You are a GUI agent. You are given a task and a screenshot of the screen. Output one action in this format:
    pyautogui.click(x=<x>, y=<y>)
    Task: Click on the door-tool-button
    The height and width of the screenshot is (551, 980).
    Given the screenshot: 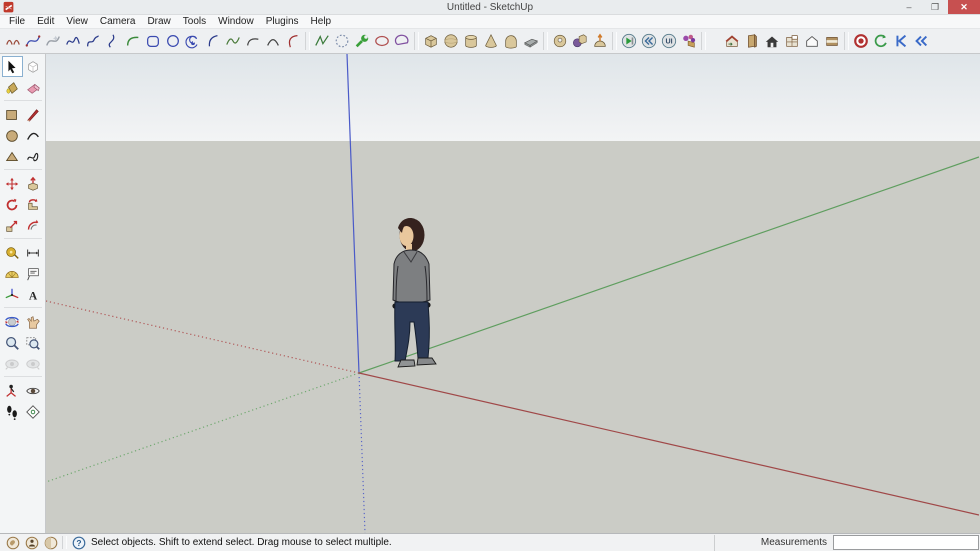 What is the action you would take?
    pyautogui.click(x=752, y=41)
    